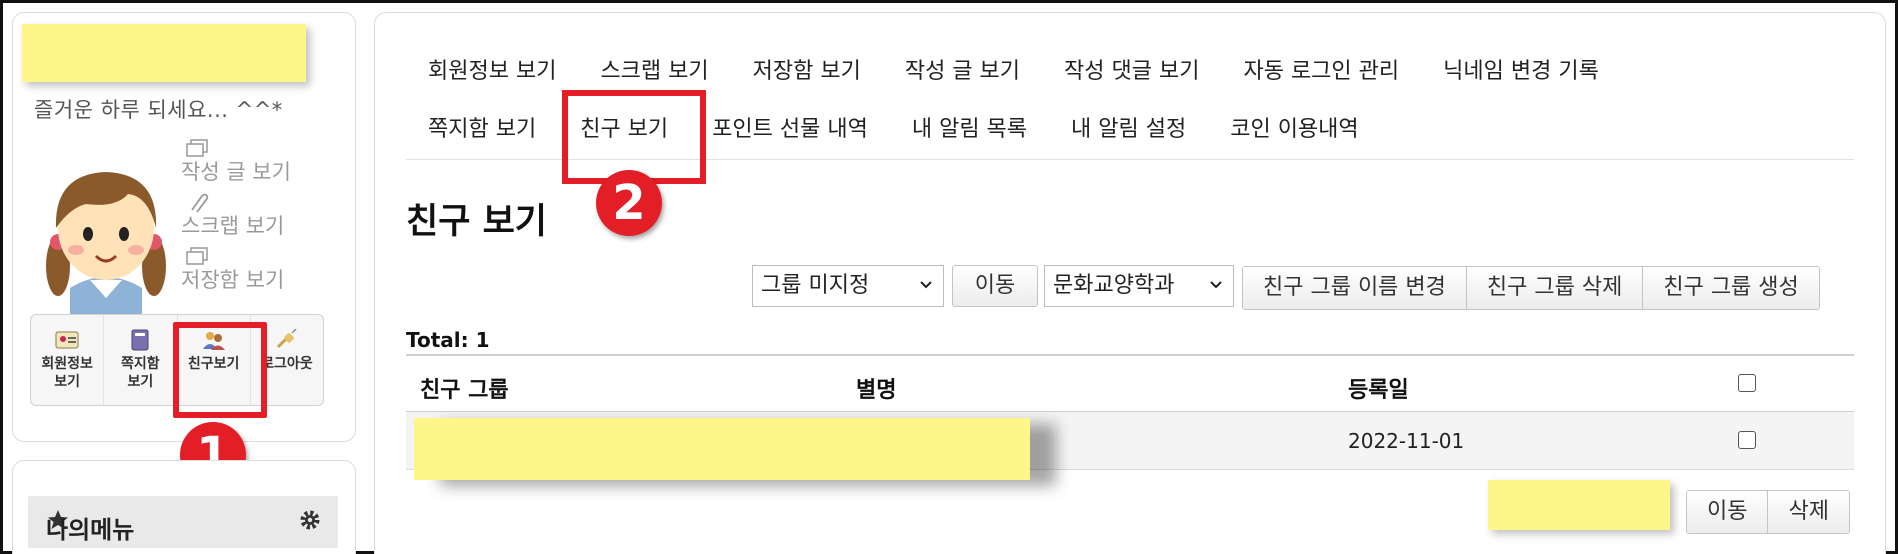 The height and width of the screenshot is (554, 1898). I want to click on plug-icon, so click(286, 339).